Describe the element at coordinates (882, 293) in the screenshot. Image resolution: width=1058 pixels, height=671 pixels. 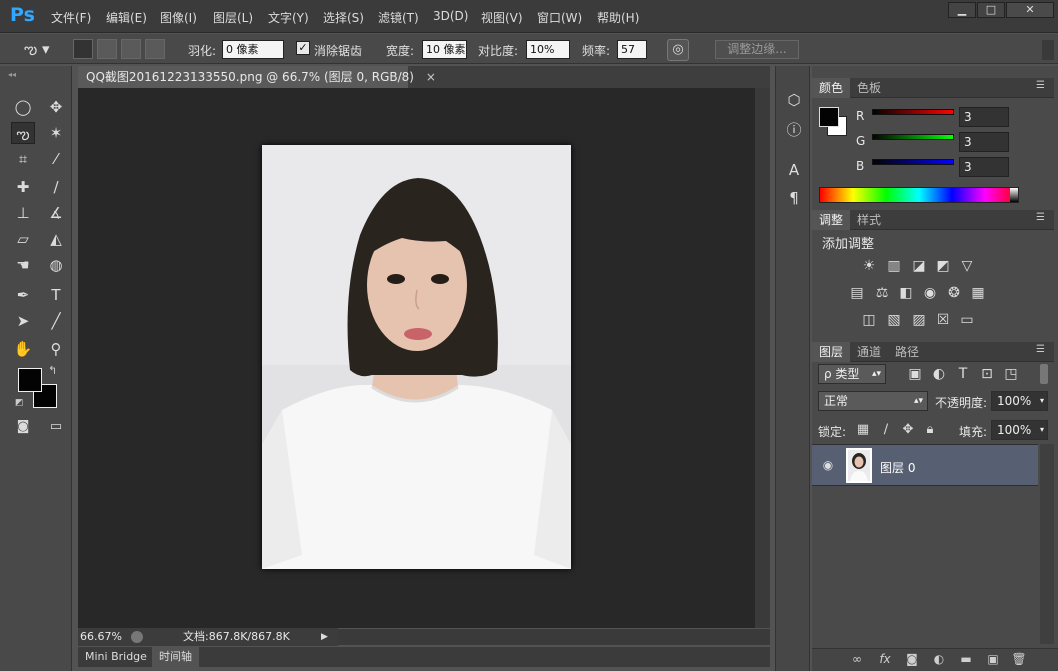
I see `color-balance-icon: ⚖` at that location.